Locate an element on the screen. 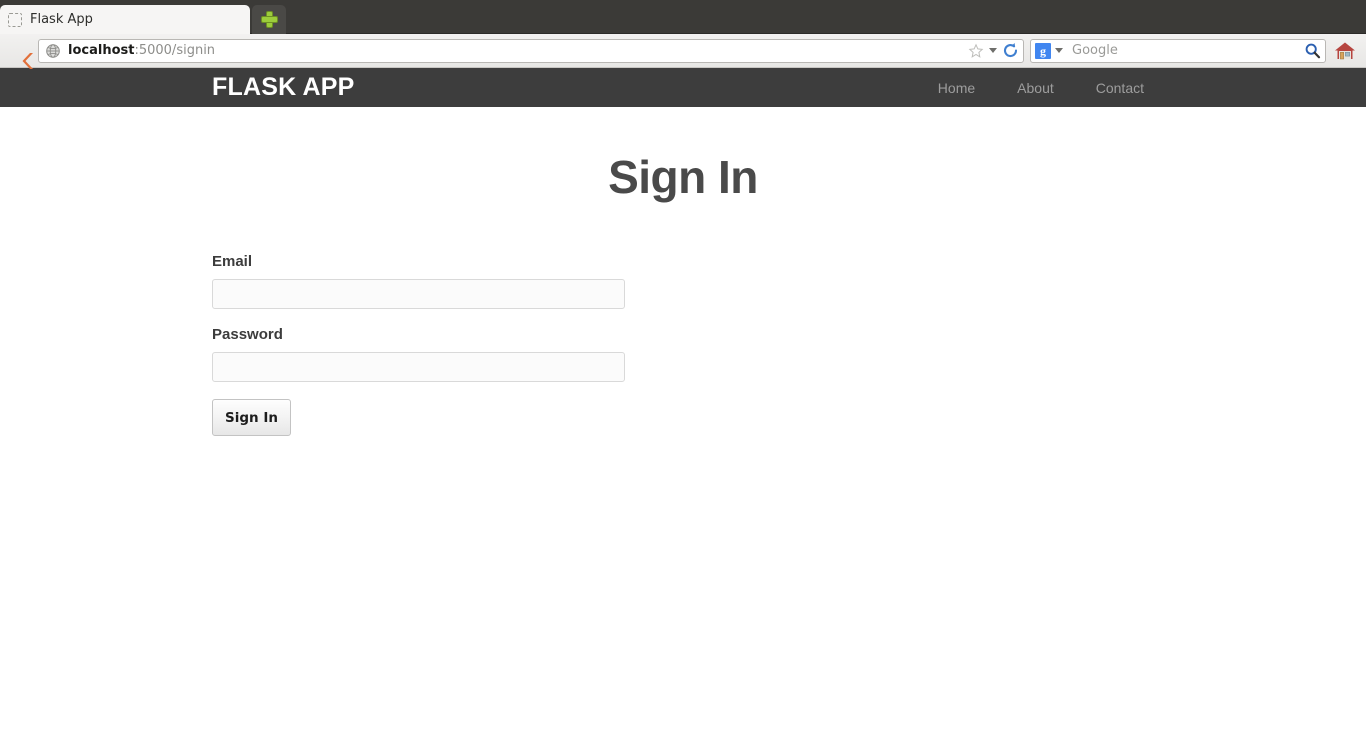 The width and height of the screenshot is (1366, 747). browser-navigation-toolbar: localhost:5000/signin g Google is located at coordinates (683, 51).